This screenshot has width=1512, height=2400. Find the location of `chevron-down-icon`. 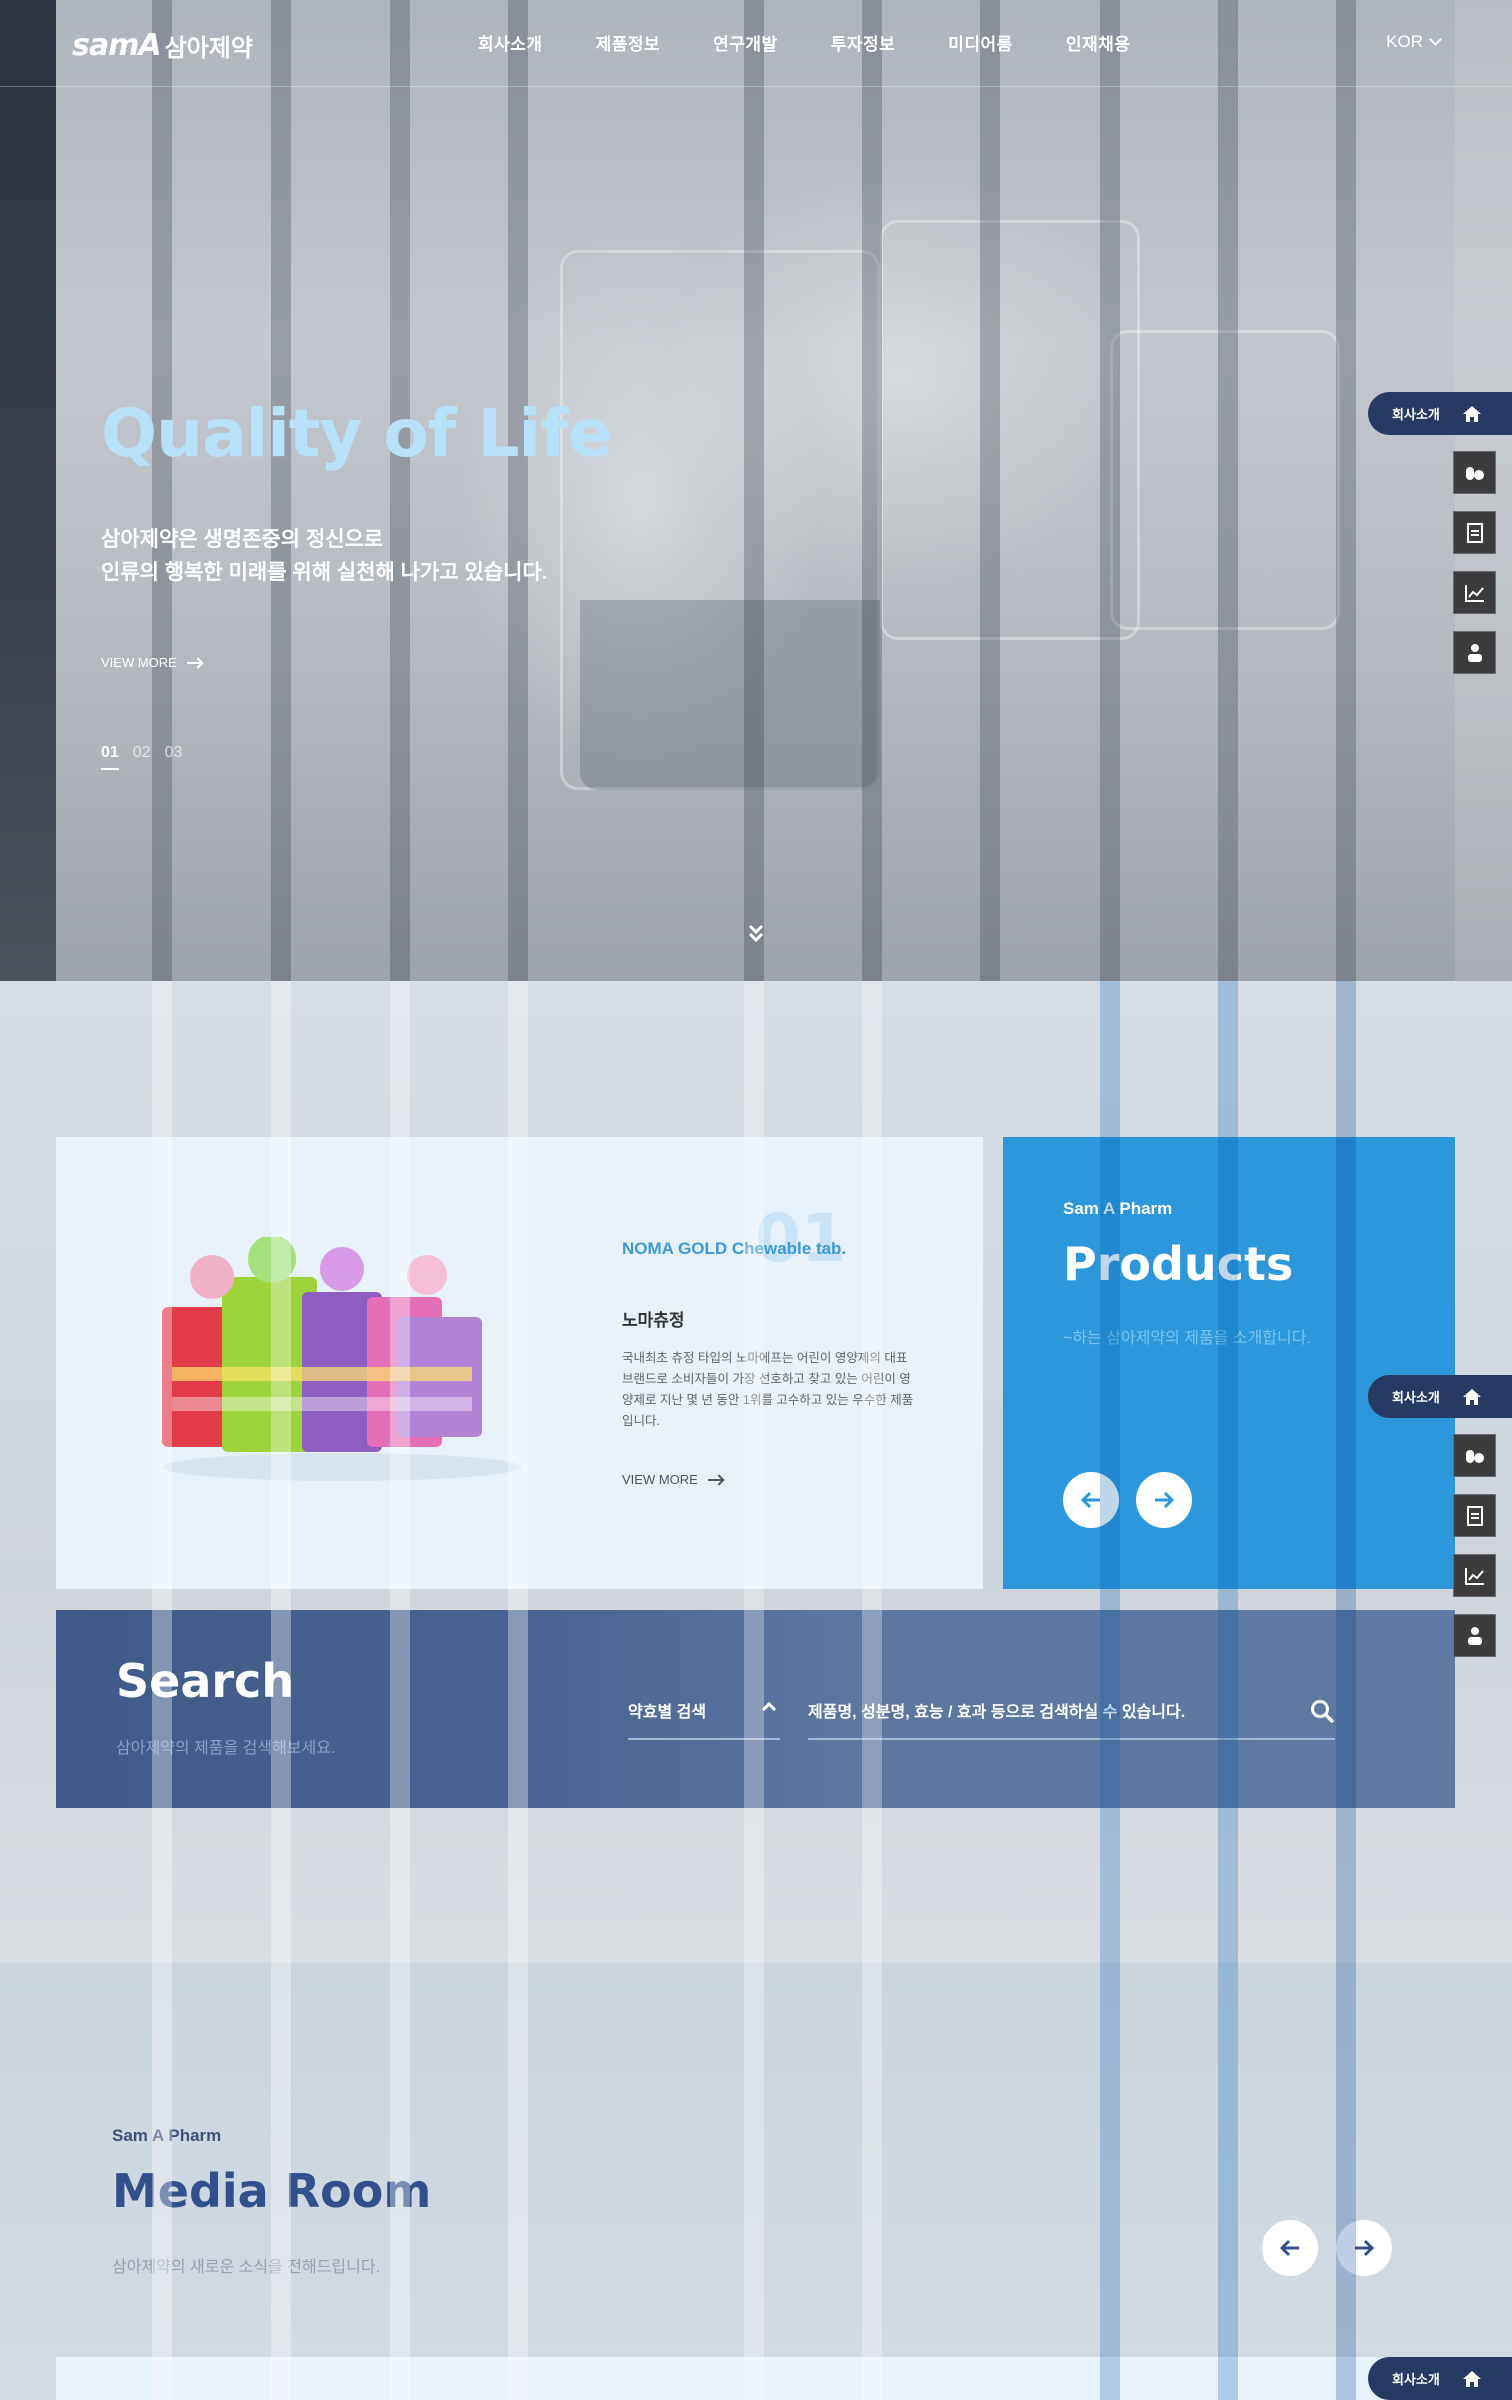

chevron-down-icon is located at coordinates (1435, 39).